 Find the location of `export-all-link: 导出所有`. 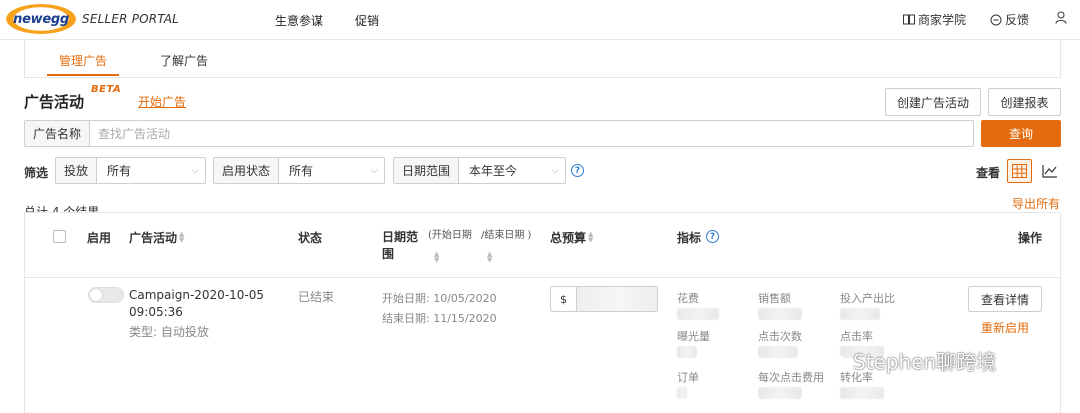

export-all-link: 导出所有 is located at coordinates (1036, 203).